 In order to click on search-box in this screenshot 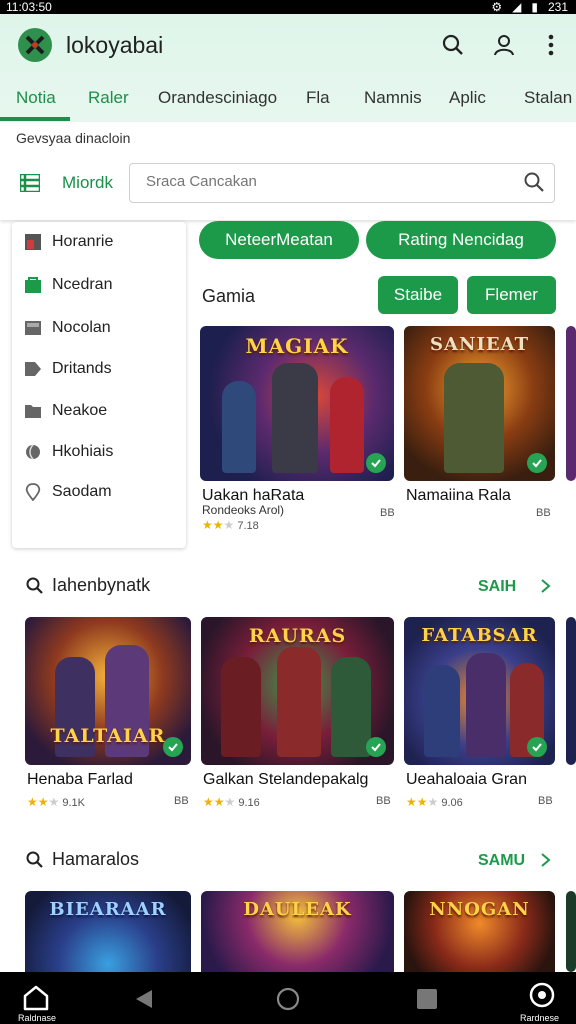, I will do `click(342, 183)`.